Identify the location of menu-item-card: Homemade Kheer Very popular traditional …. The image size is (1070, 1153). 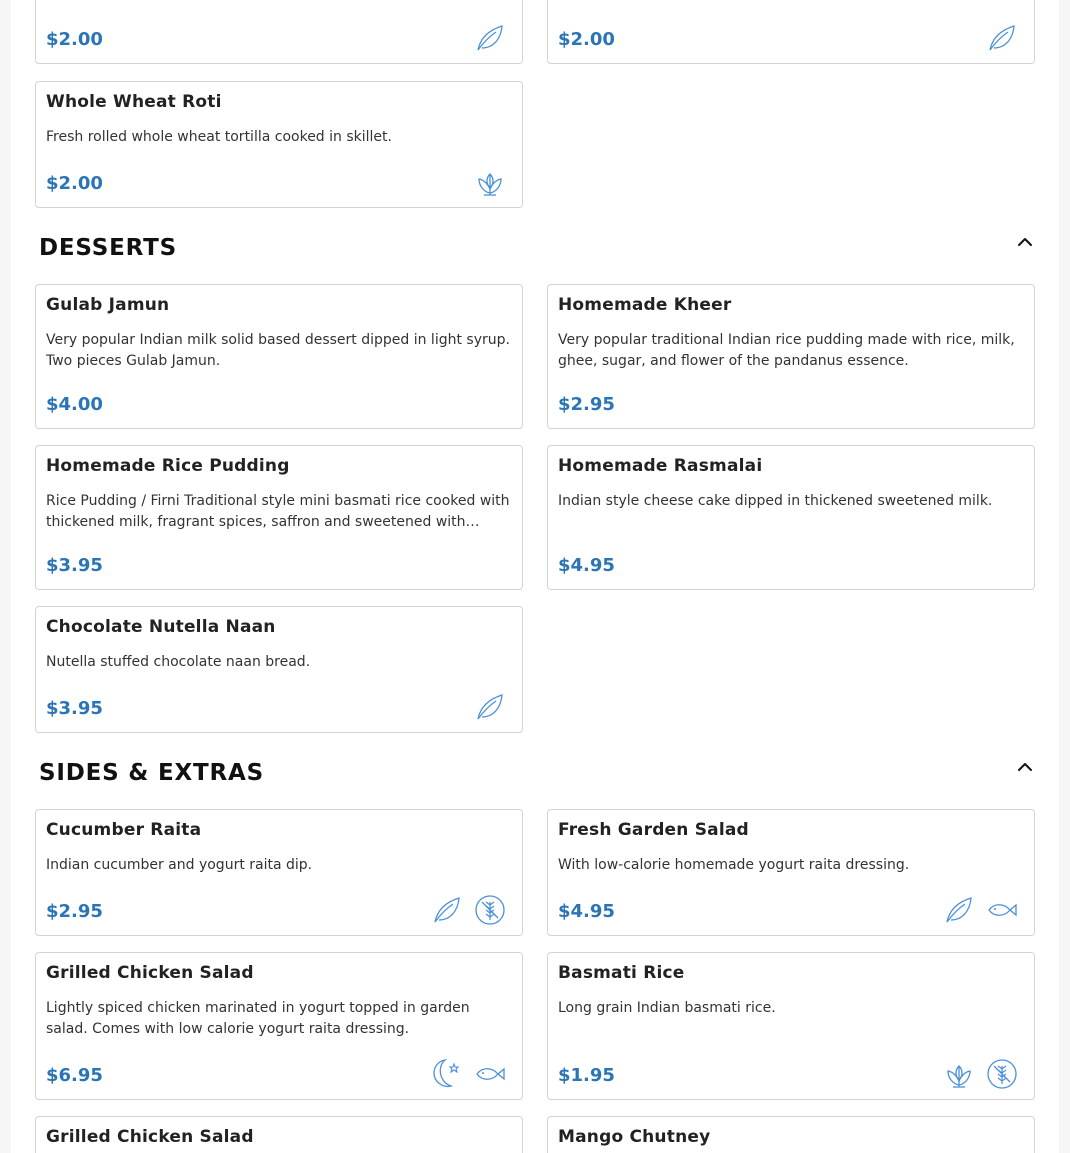
(791, 356).